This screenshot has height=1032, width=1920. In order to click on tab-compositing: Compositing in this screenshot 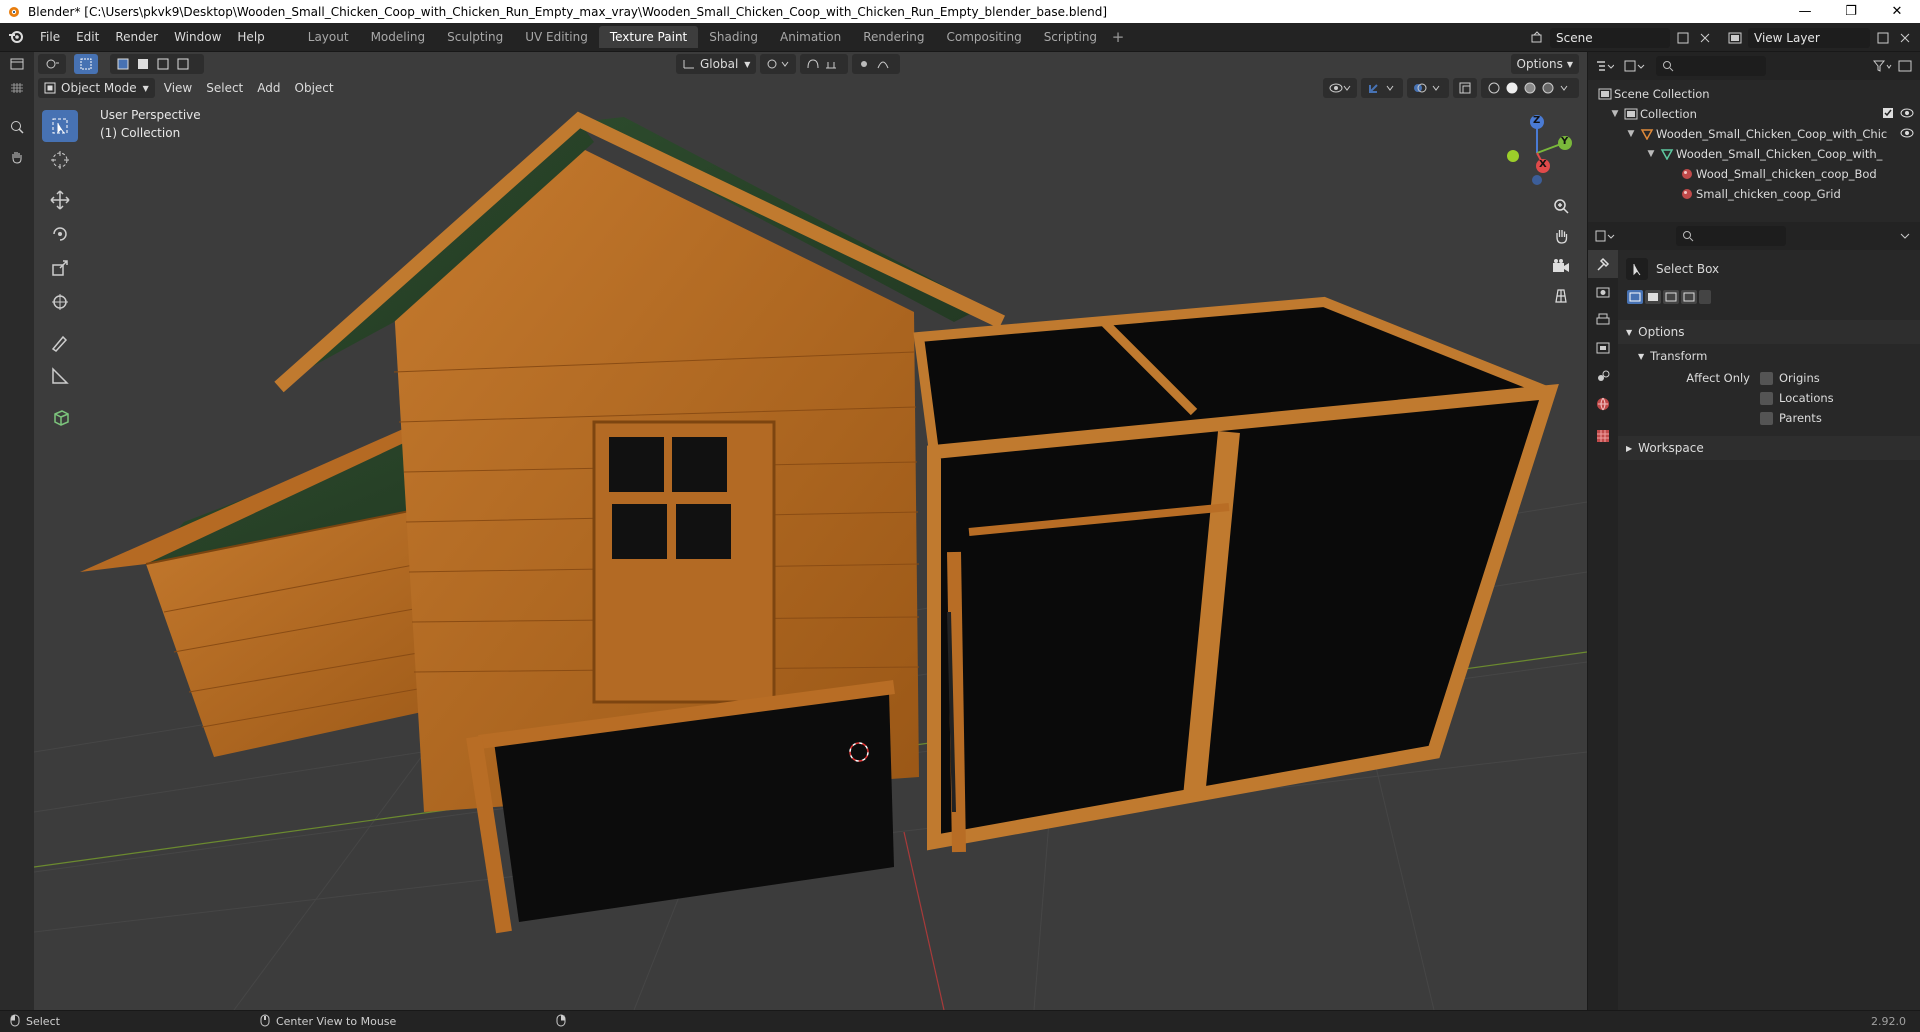, I will do `click(983, 37)`.